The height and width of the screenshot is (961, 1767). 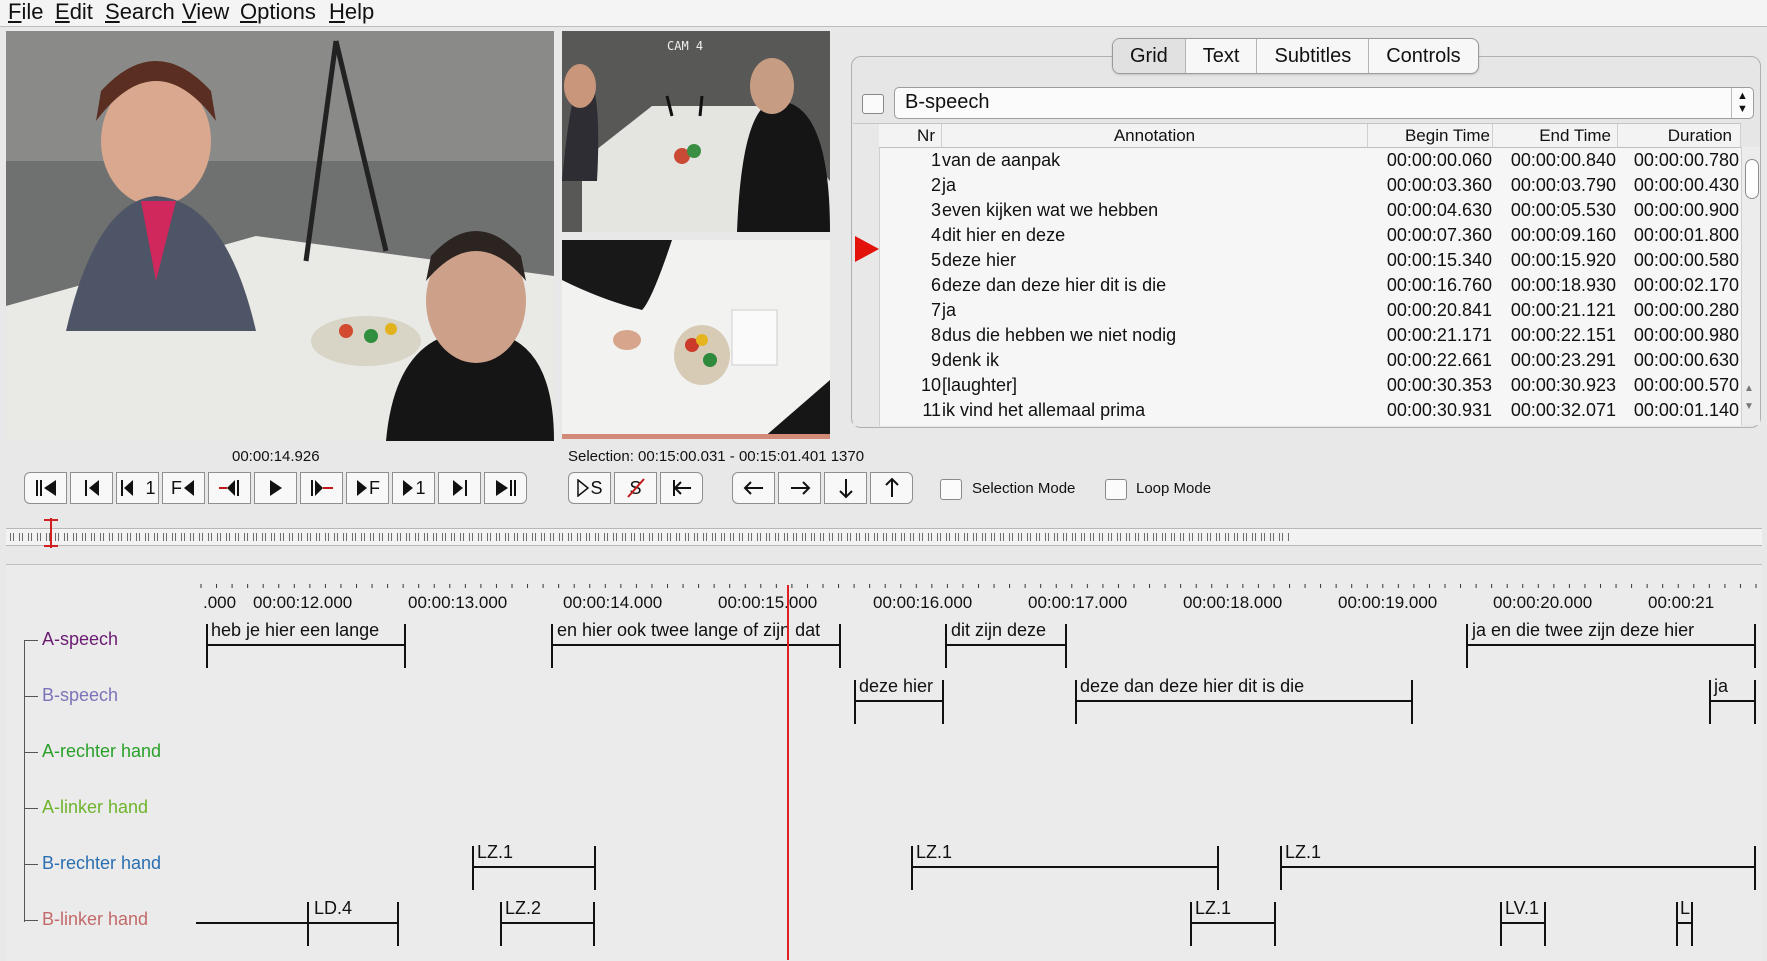 What do you see at coordinates (278, 12) in the screenshot?
I see `menu-options: Options` at bounding box center [278, 12].